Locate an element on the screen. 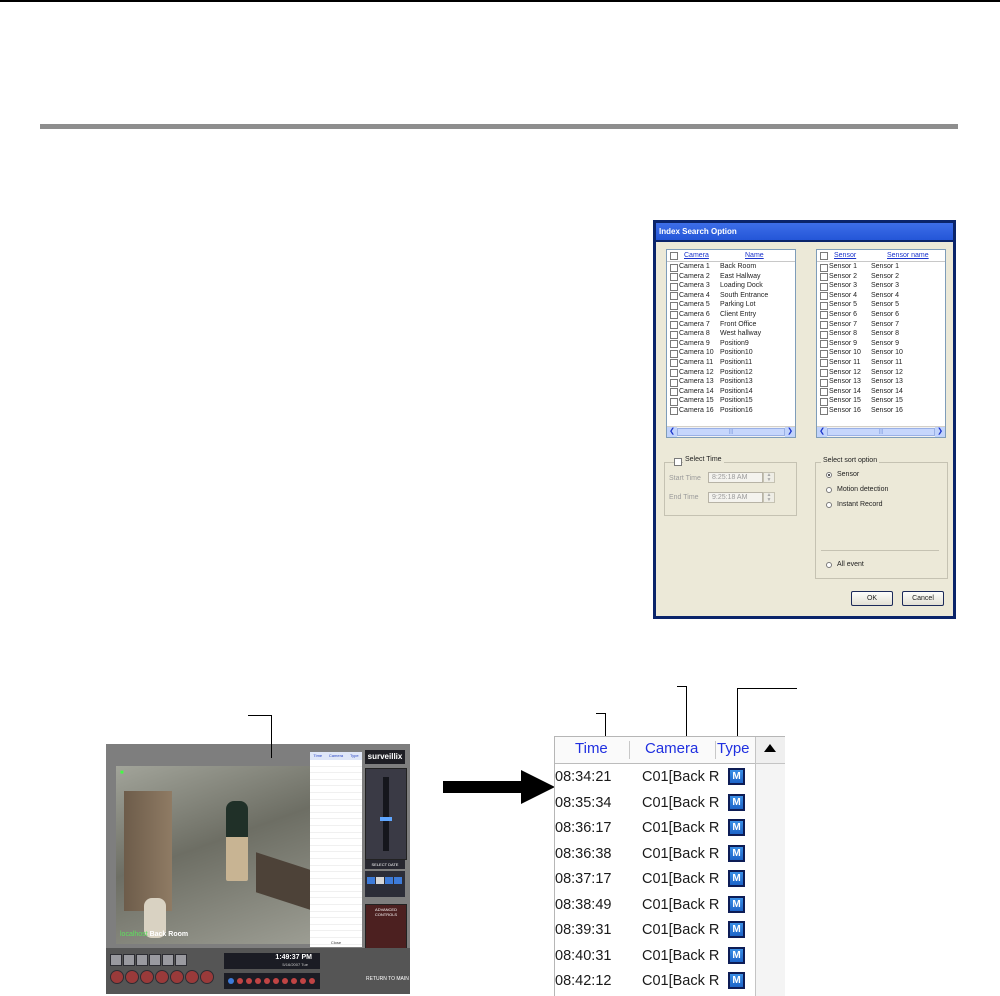  layout-4-icon is located at coordinates (129, 960).